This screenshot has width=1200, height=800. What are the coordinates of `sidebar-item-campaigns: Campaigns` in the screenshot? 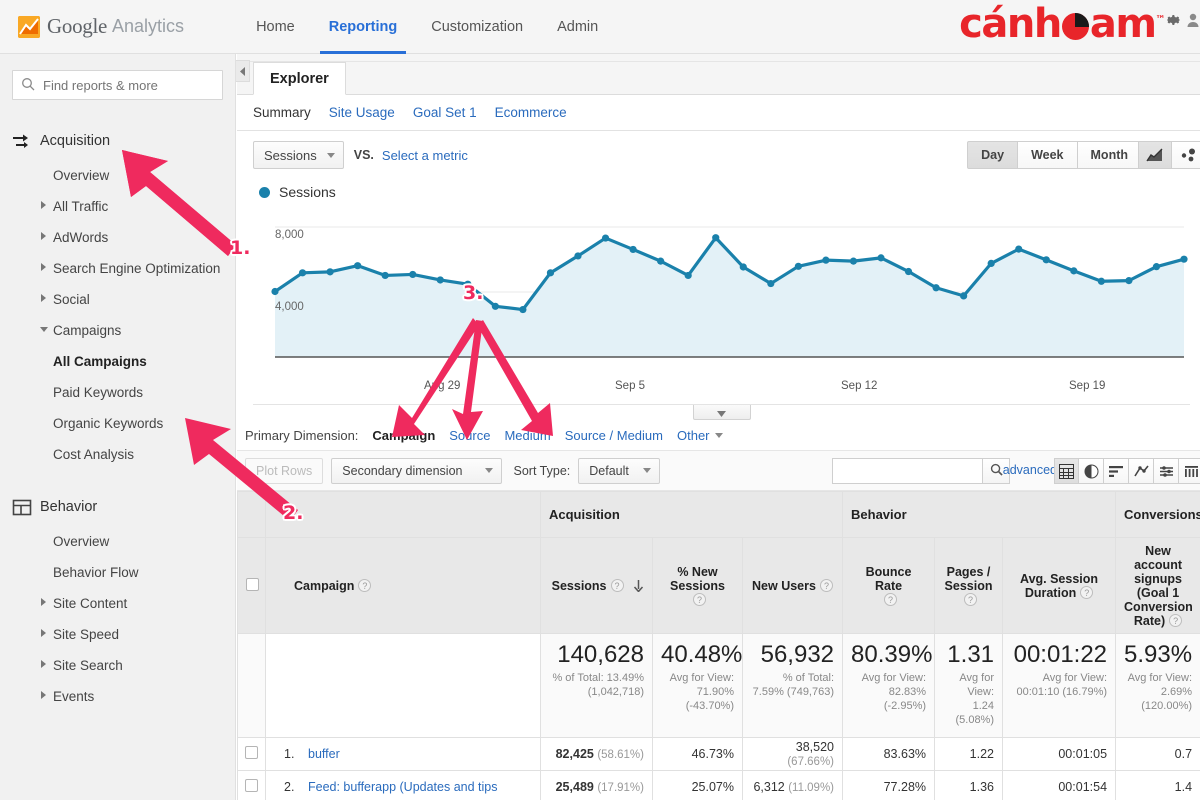 It's located at (117, 330).